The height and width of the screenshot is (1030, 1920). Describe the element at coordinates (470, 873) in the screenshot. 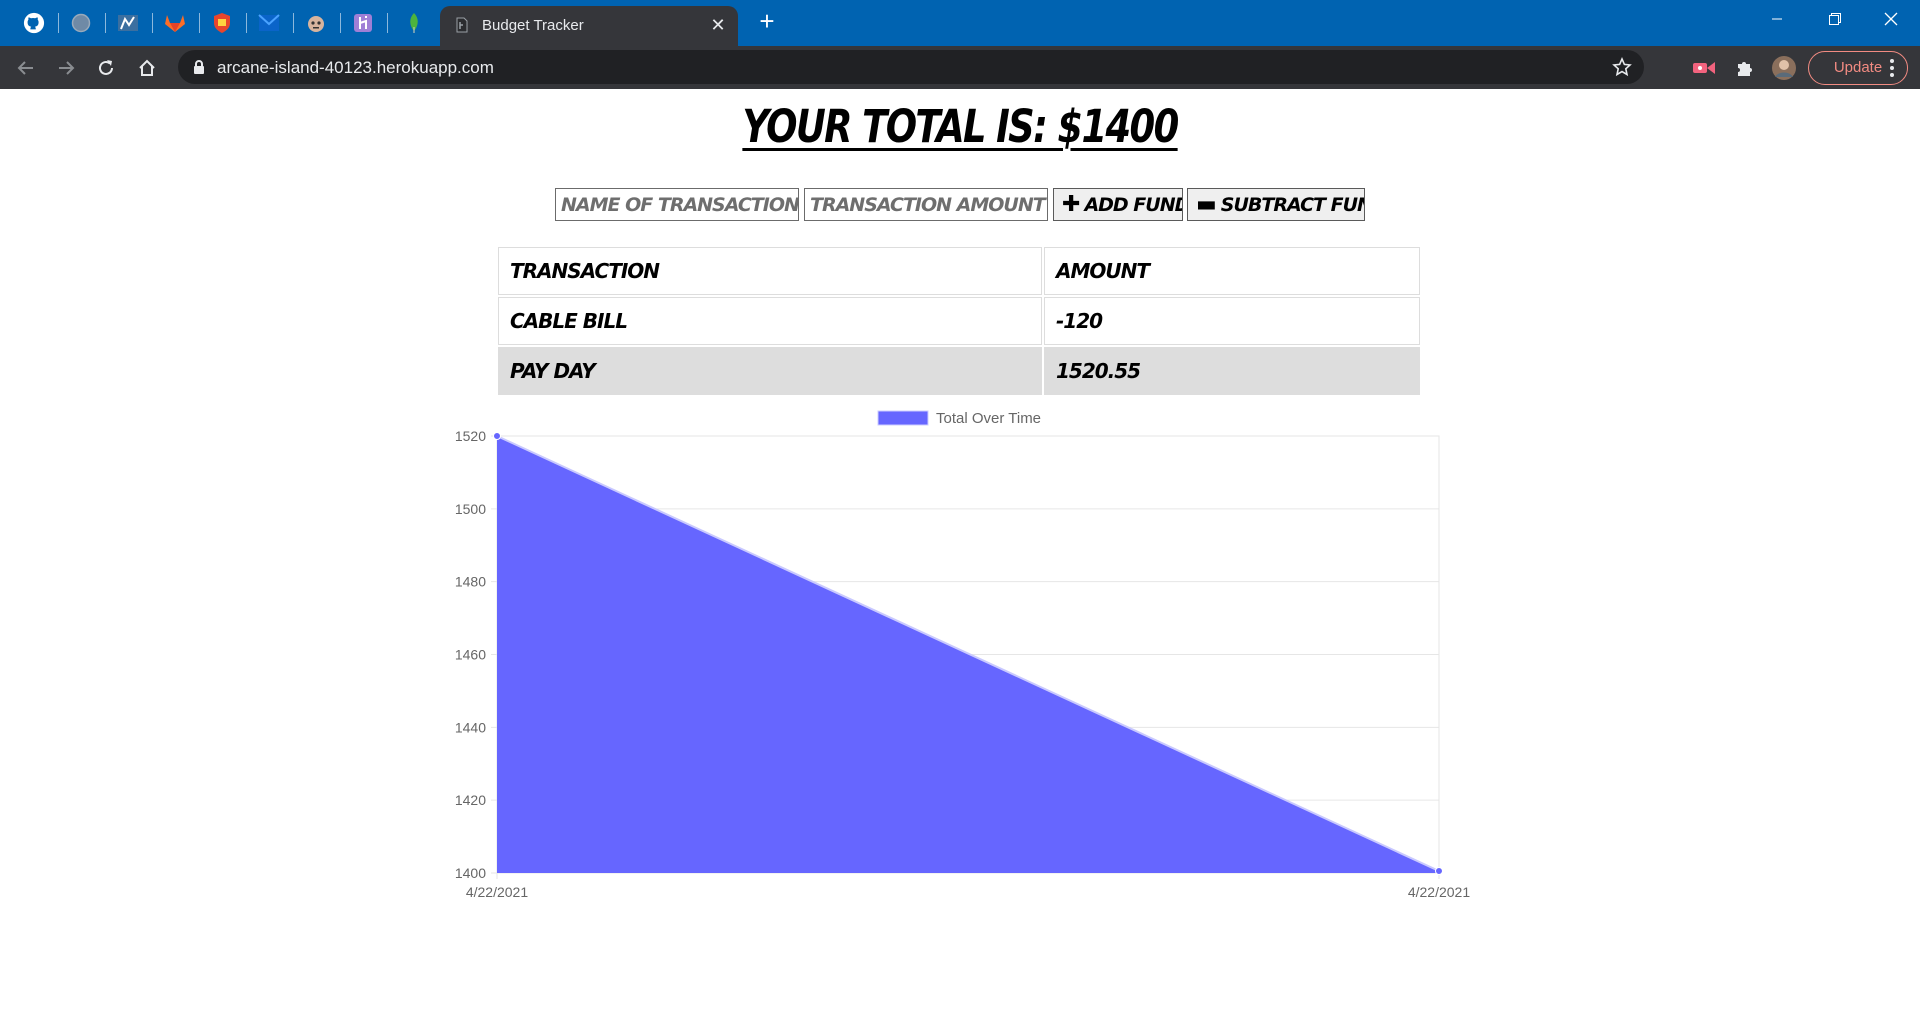

I see `y-tick-label: 1400` at that location.